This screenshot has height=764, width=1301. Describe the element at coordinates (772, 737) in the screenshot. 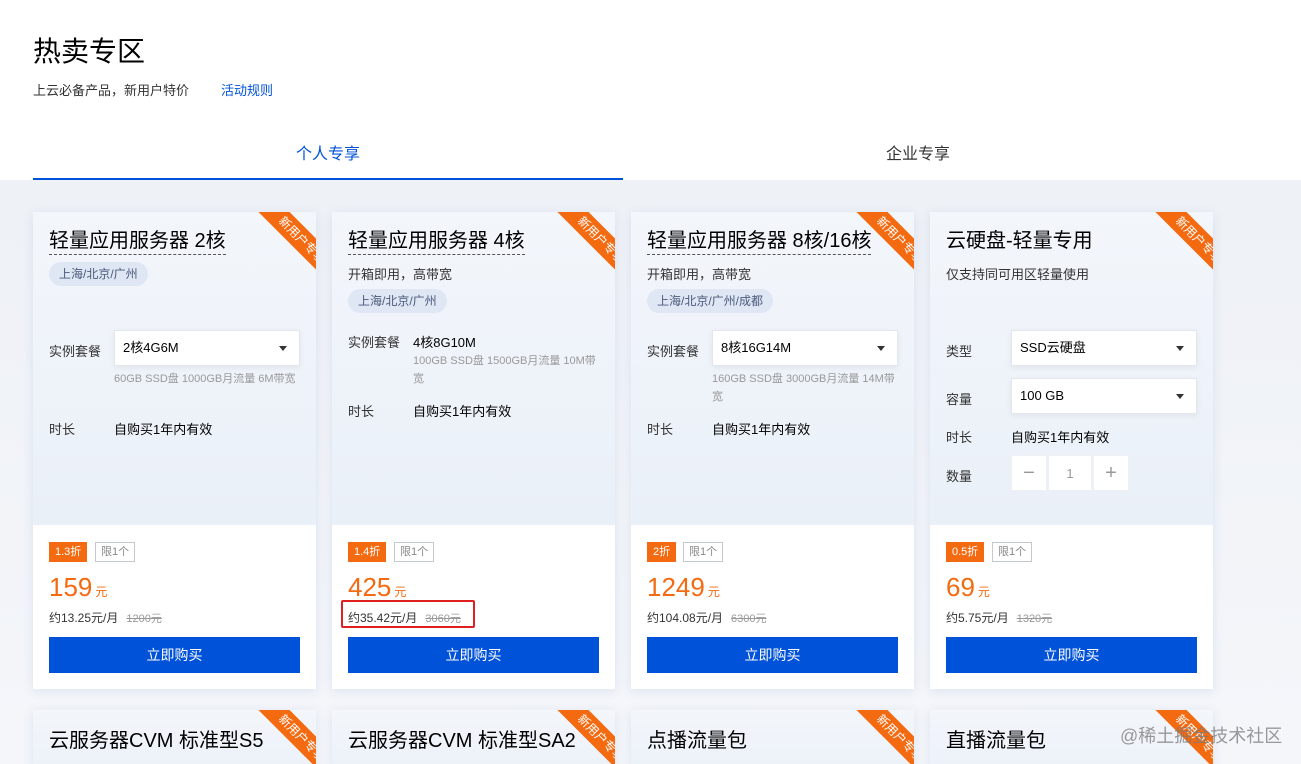

I see `product-card-vod-traffic: 点播流量包 新用户专享` at that location.